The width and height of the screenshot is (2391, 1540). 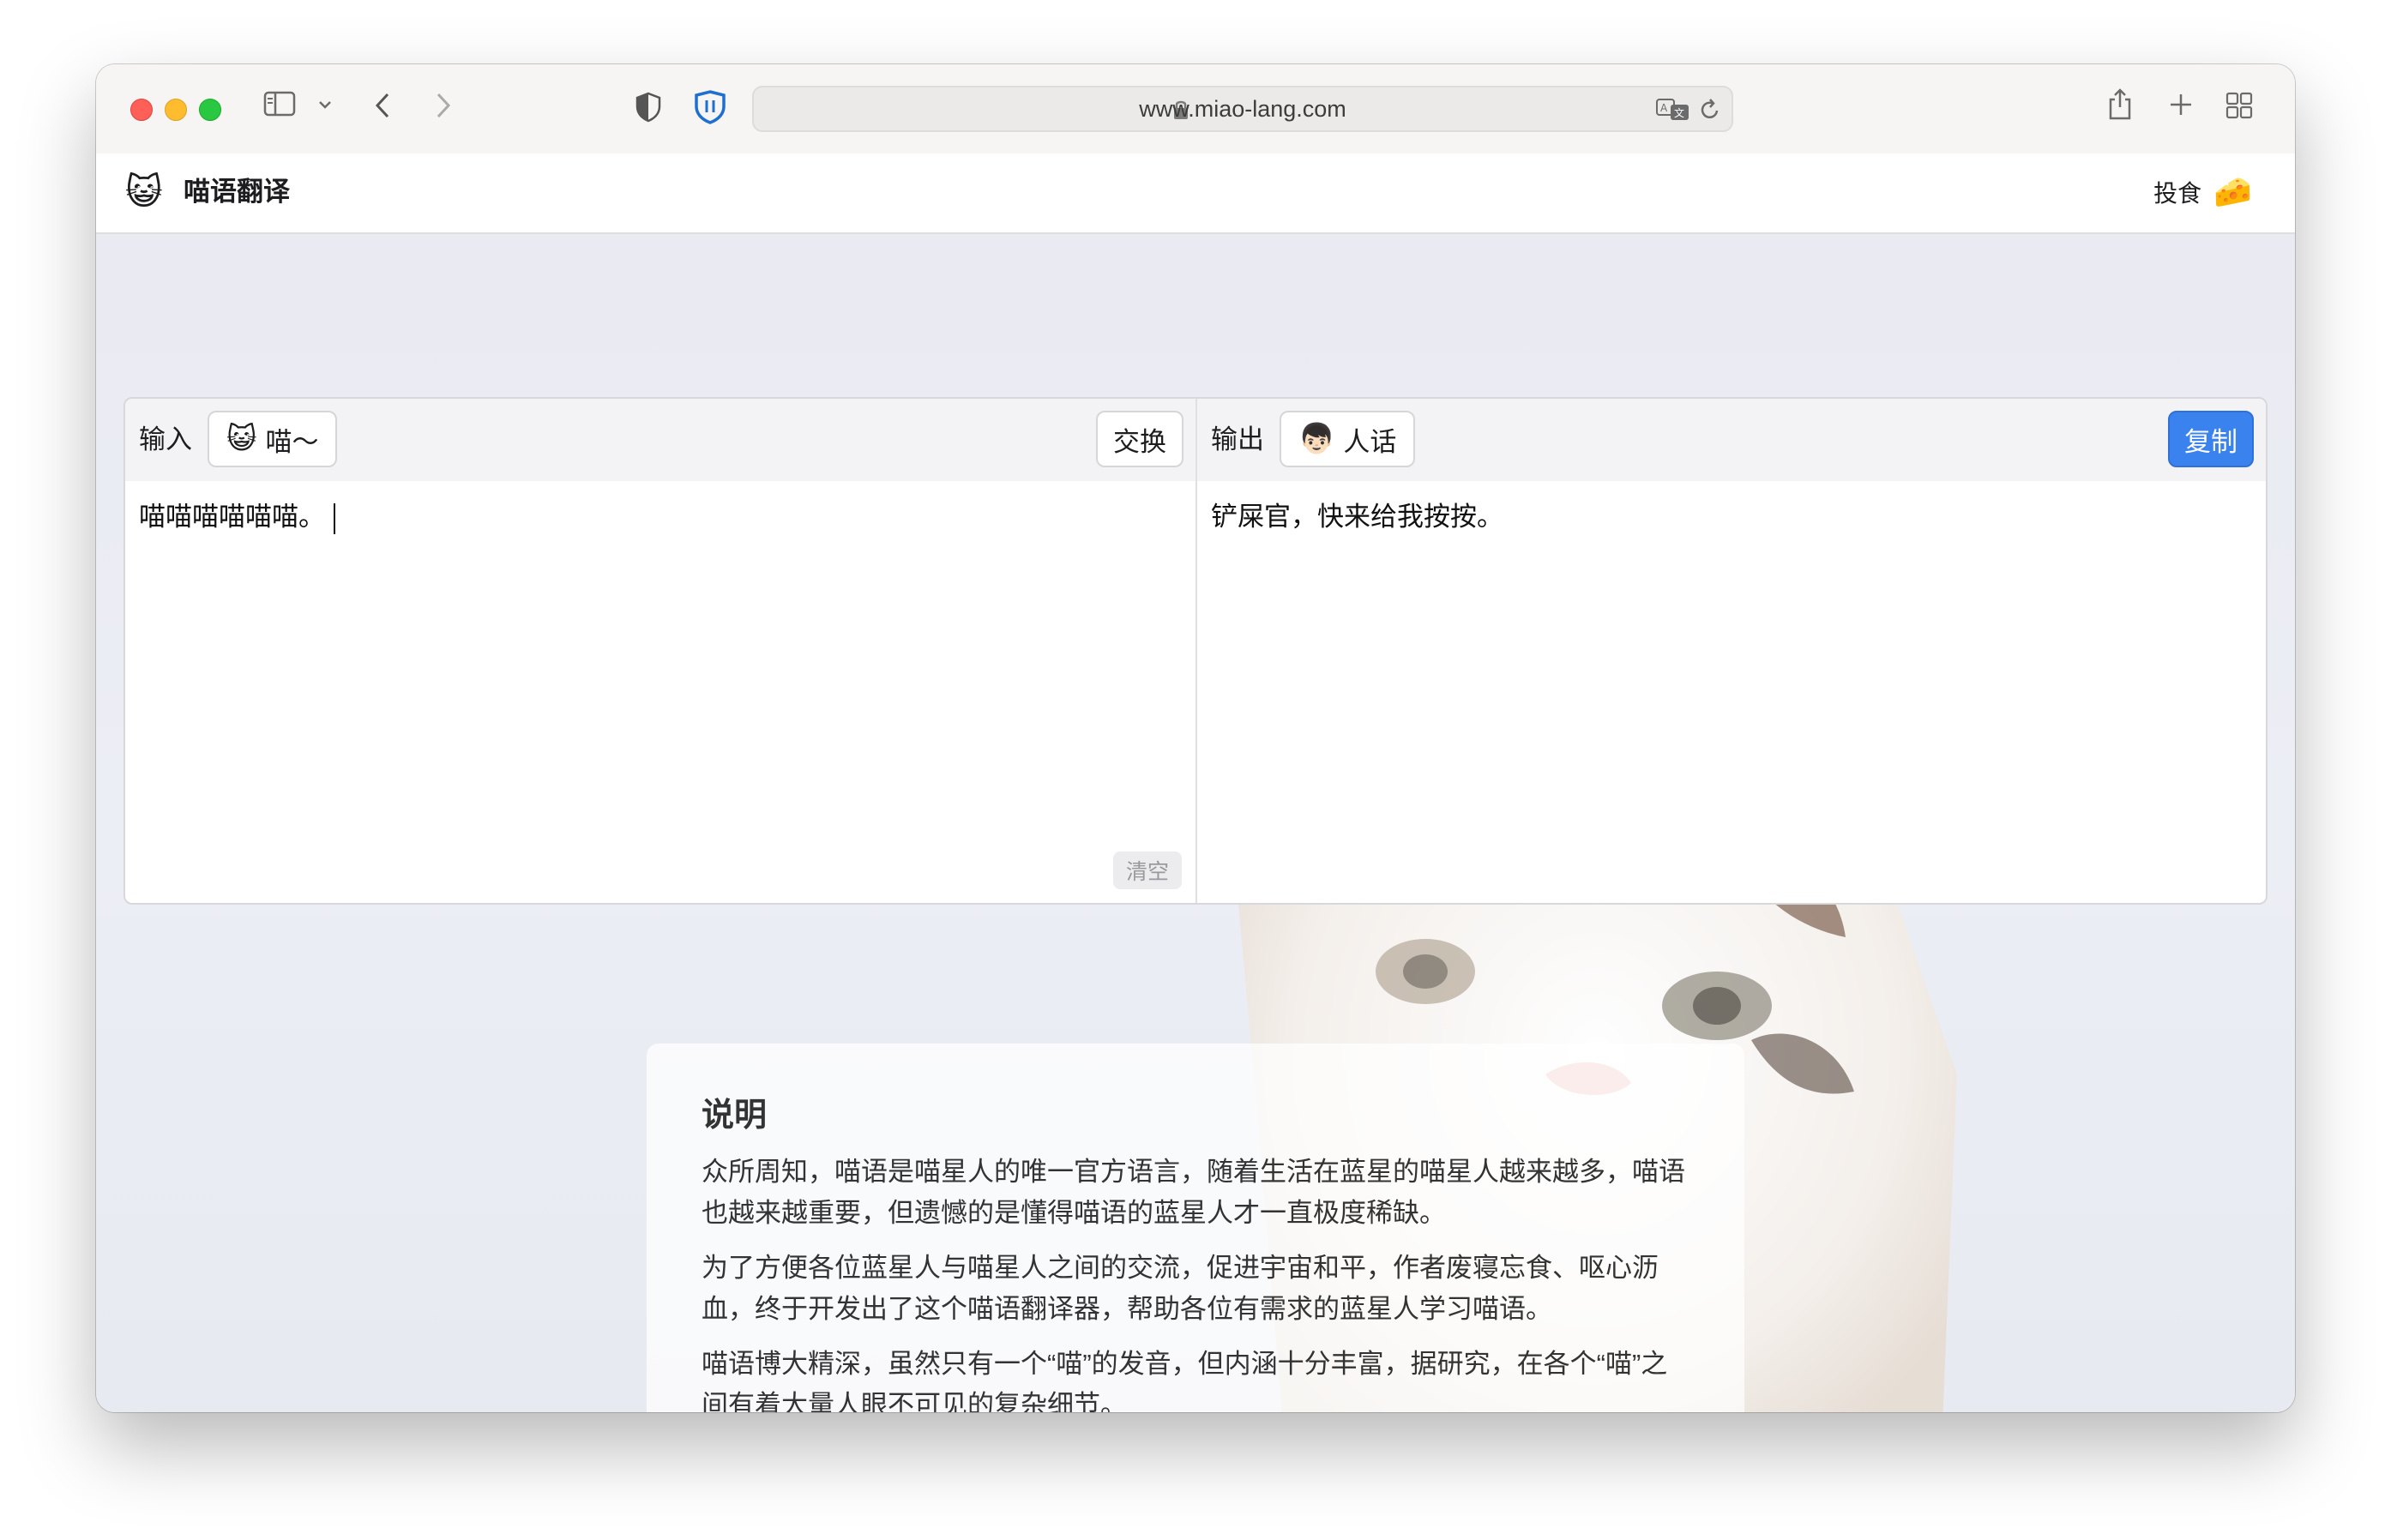 I want to click on browser-toolbar: www.miao-lang.com A文, so click(x=1195, y=109).